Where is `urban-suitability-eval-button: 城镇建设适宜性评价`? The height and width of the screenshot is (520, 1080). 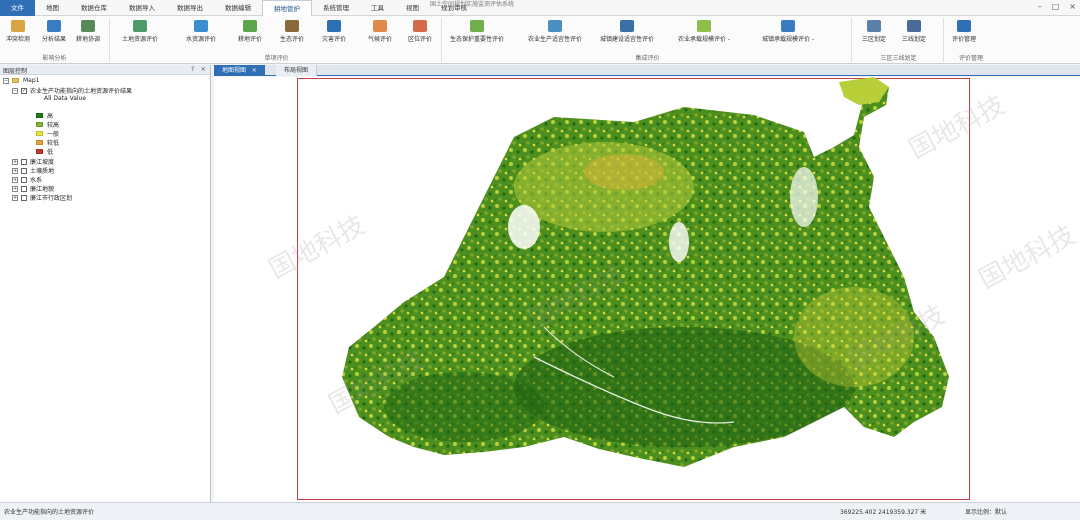
urban-suitability-eval-button: 城镇建设适宜性评价 is located at coordinates (627, 31).